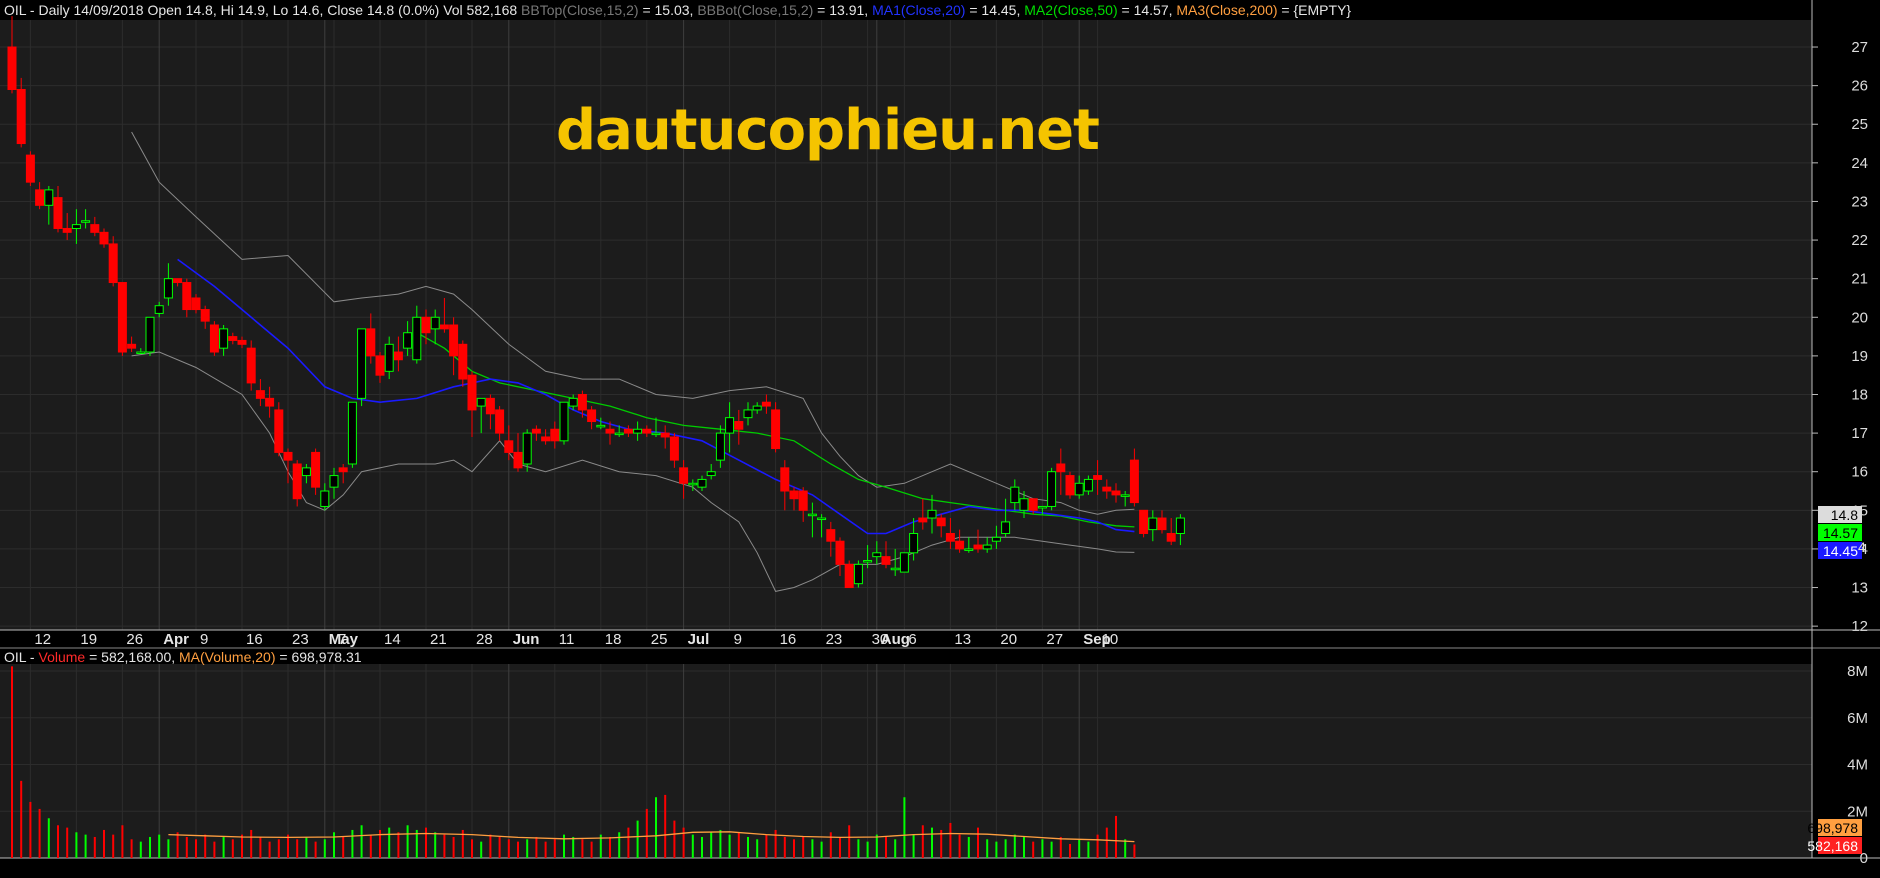  I want to click on volume-tick-label: 6M, so click(1857, 718).